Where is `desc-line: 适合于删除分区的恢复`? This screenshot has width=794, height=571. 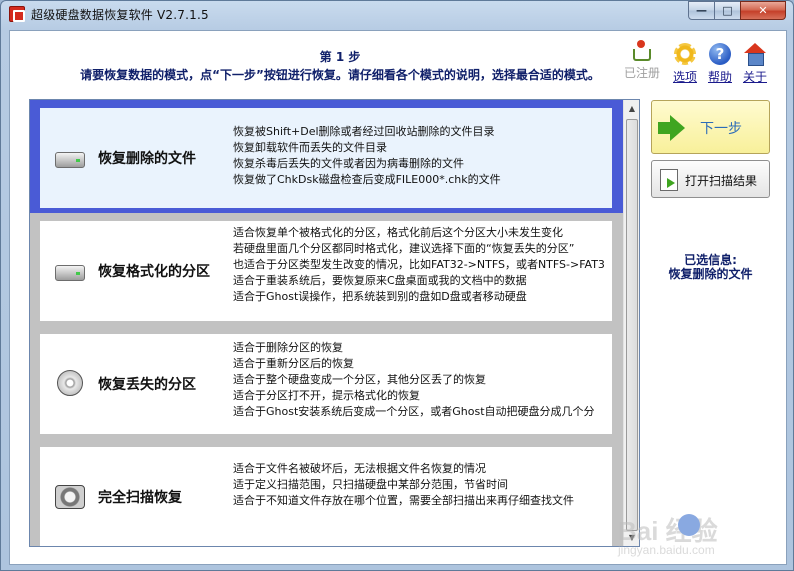
desc-line: 适合于删除分区的恢复 is located at coordinates (288, 347).